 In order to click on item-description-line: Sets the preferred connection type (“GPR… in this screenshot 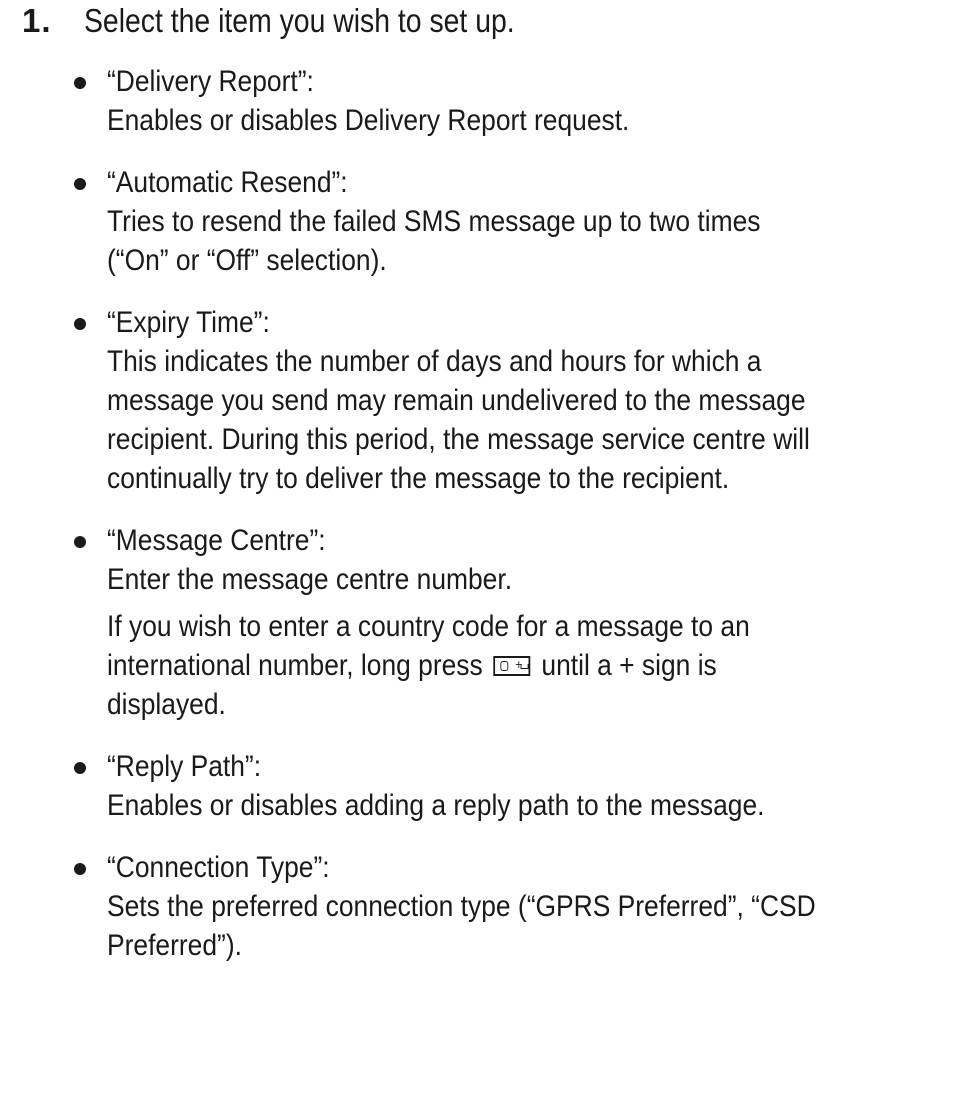, I will do `click(461, 906)`.